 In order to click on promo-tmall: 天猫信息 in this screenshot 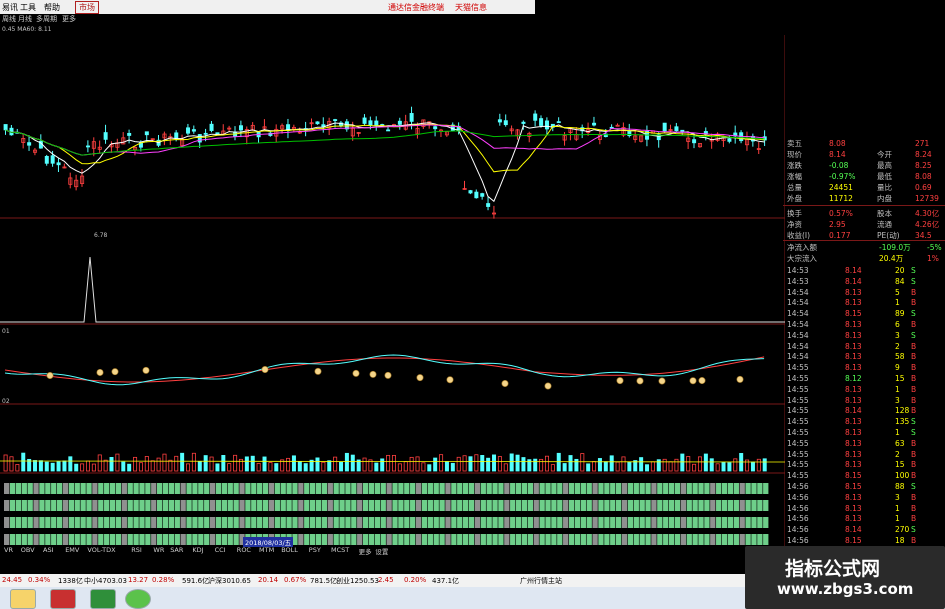, I will do `click(471, 7)`.